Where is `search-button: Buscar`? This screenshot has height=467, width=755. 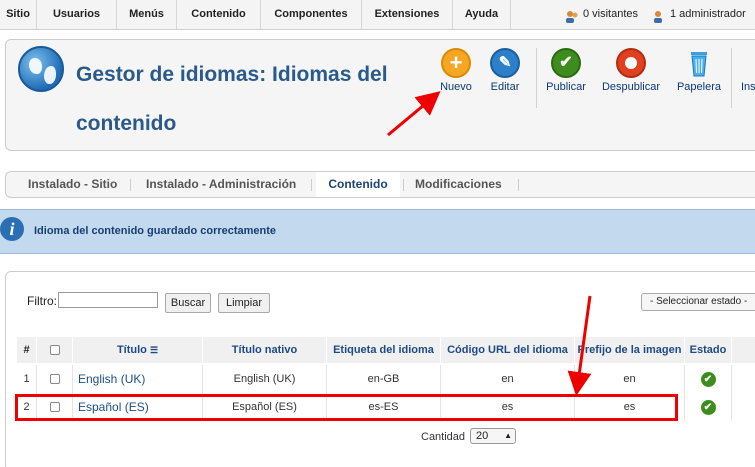 search-button: Buscar is located at coordinates (188, 303).